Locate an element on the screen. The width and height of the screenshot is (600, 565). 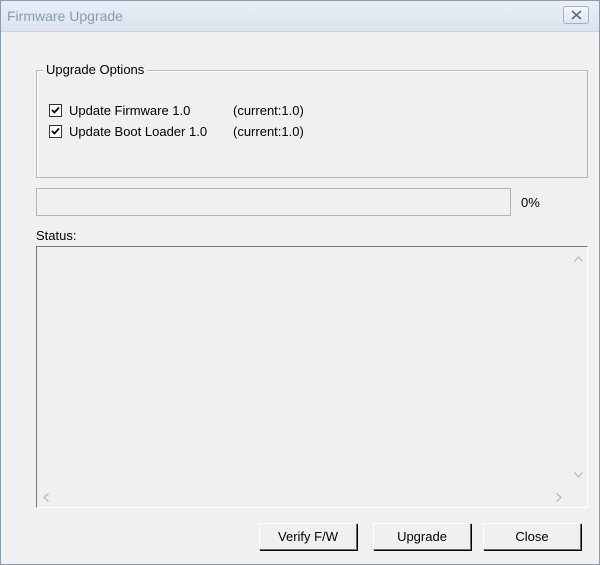
status-vertical-scrollbar is located at coordinates (578, 368).